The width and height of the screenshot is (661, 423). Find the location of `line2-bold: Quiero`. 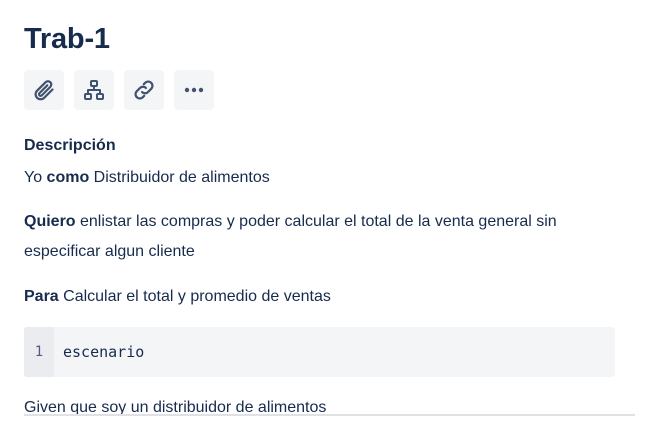

line2-bold: Quiero is located at coordinates (50, 221).